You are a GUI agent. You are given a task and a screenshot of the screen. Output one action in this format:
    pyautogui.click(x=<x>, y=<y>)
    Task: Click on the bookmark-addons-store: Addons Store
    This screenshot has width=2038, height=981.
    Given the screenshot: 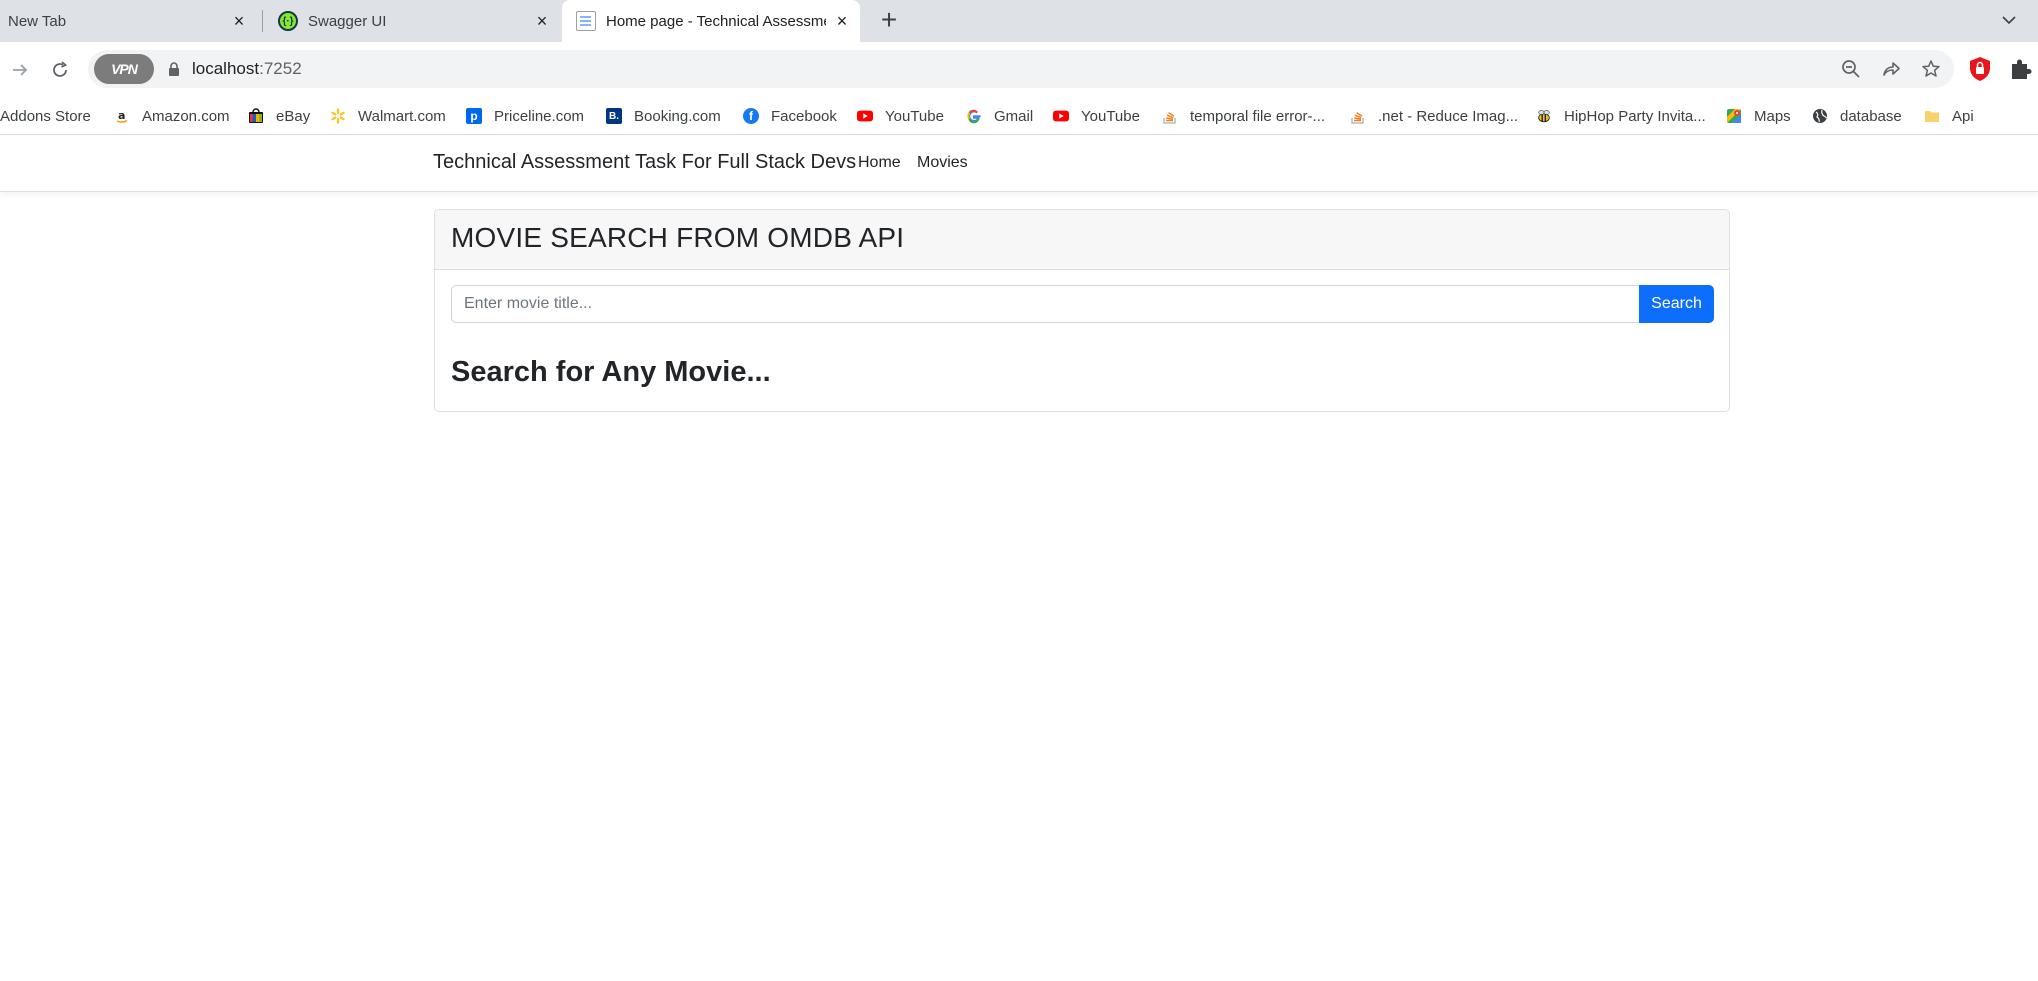 What is the action you would take?
    pyautogui.click(x=45, y=116)
    